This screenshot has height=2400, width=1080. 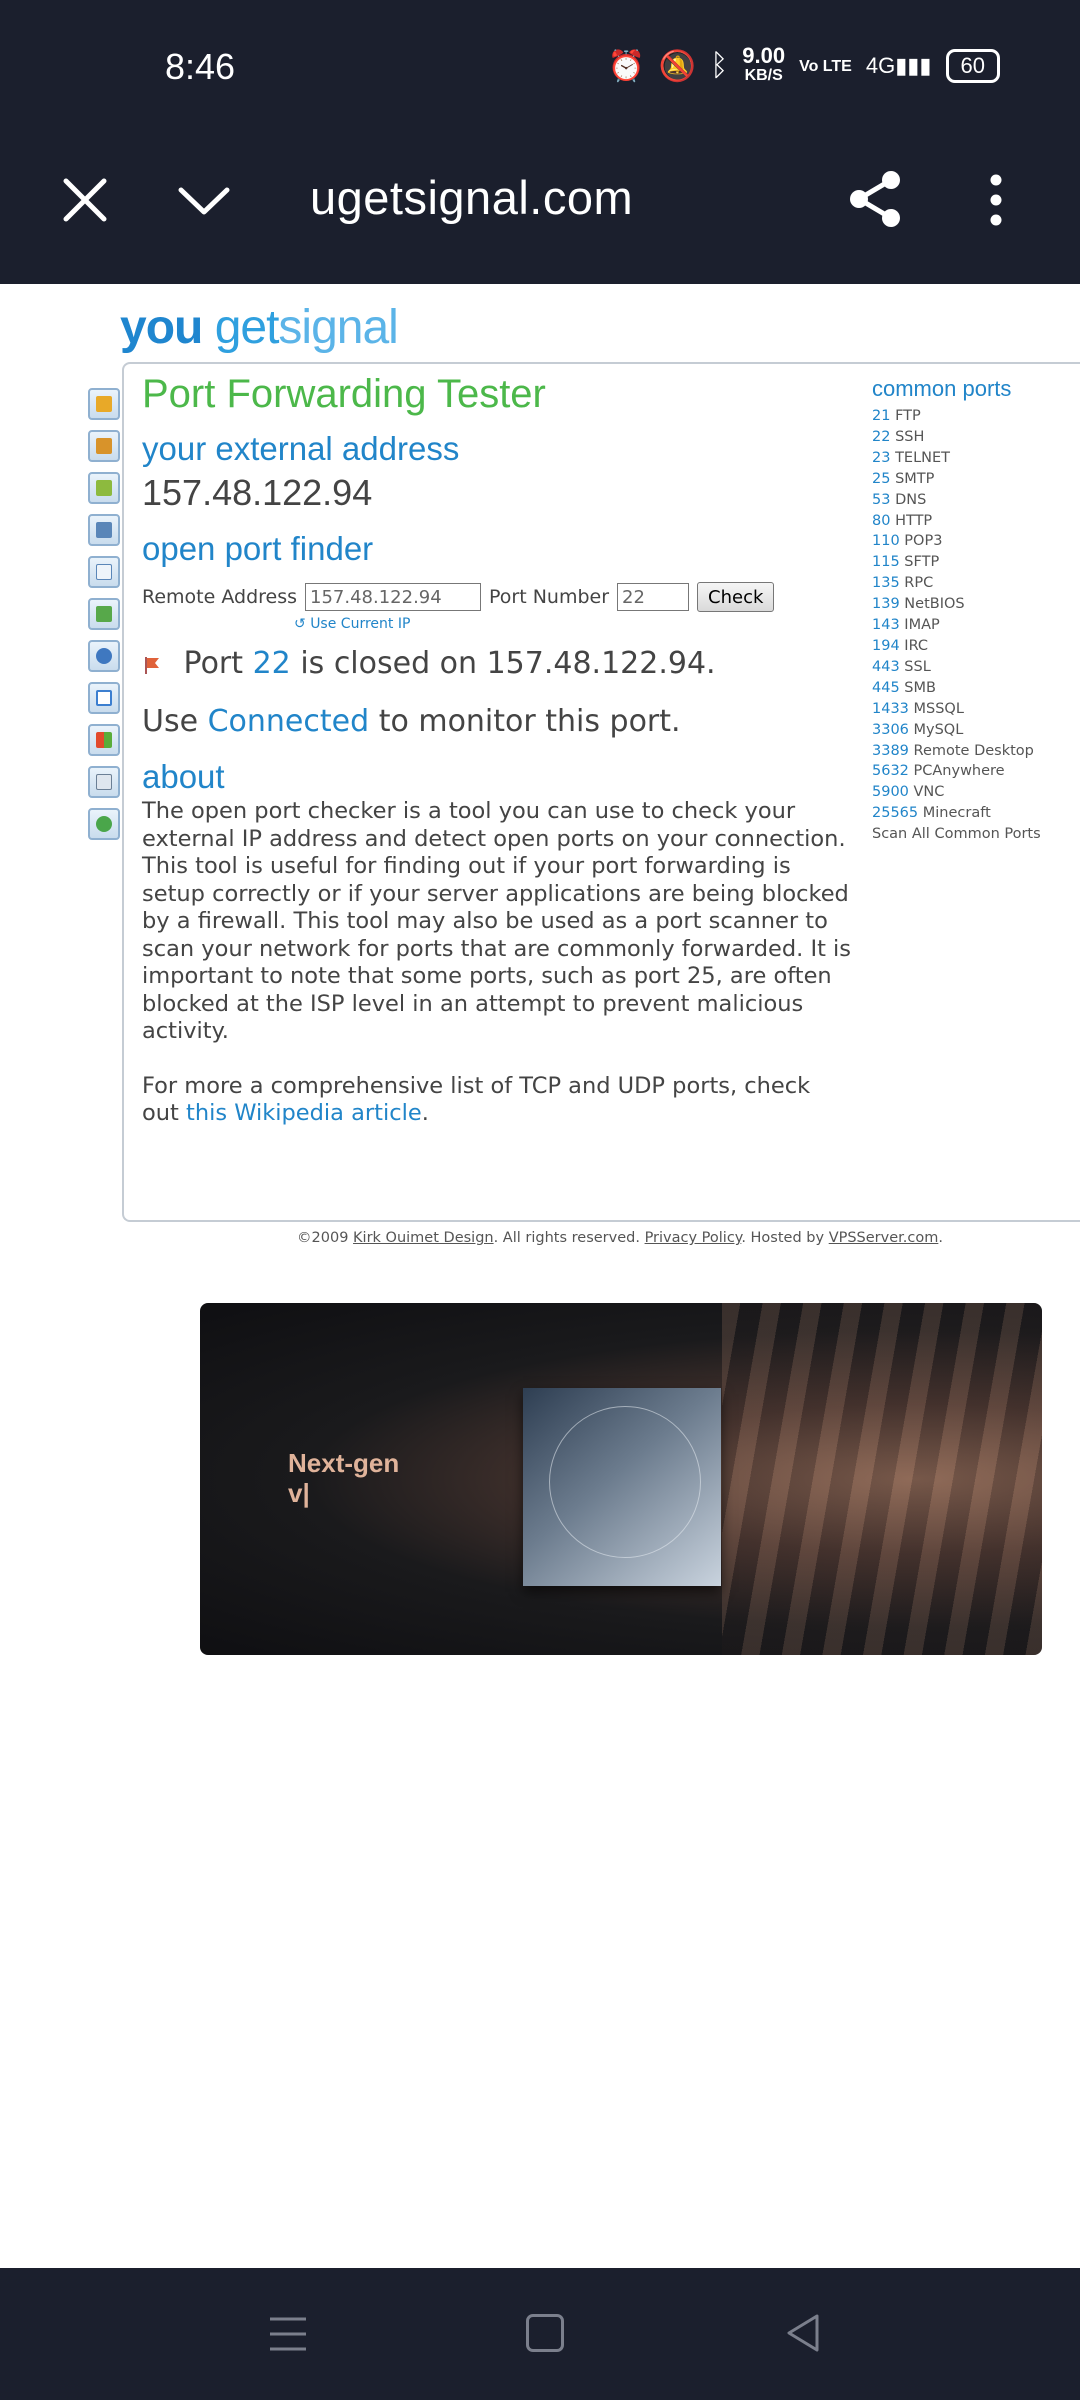 I want to click on chevron-down-icon, so click(x=204, y=200).